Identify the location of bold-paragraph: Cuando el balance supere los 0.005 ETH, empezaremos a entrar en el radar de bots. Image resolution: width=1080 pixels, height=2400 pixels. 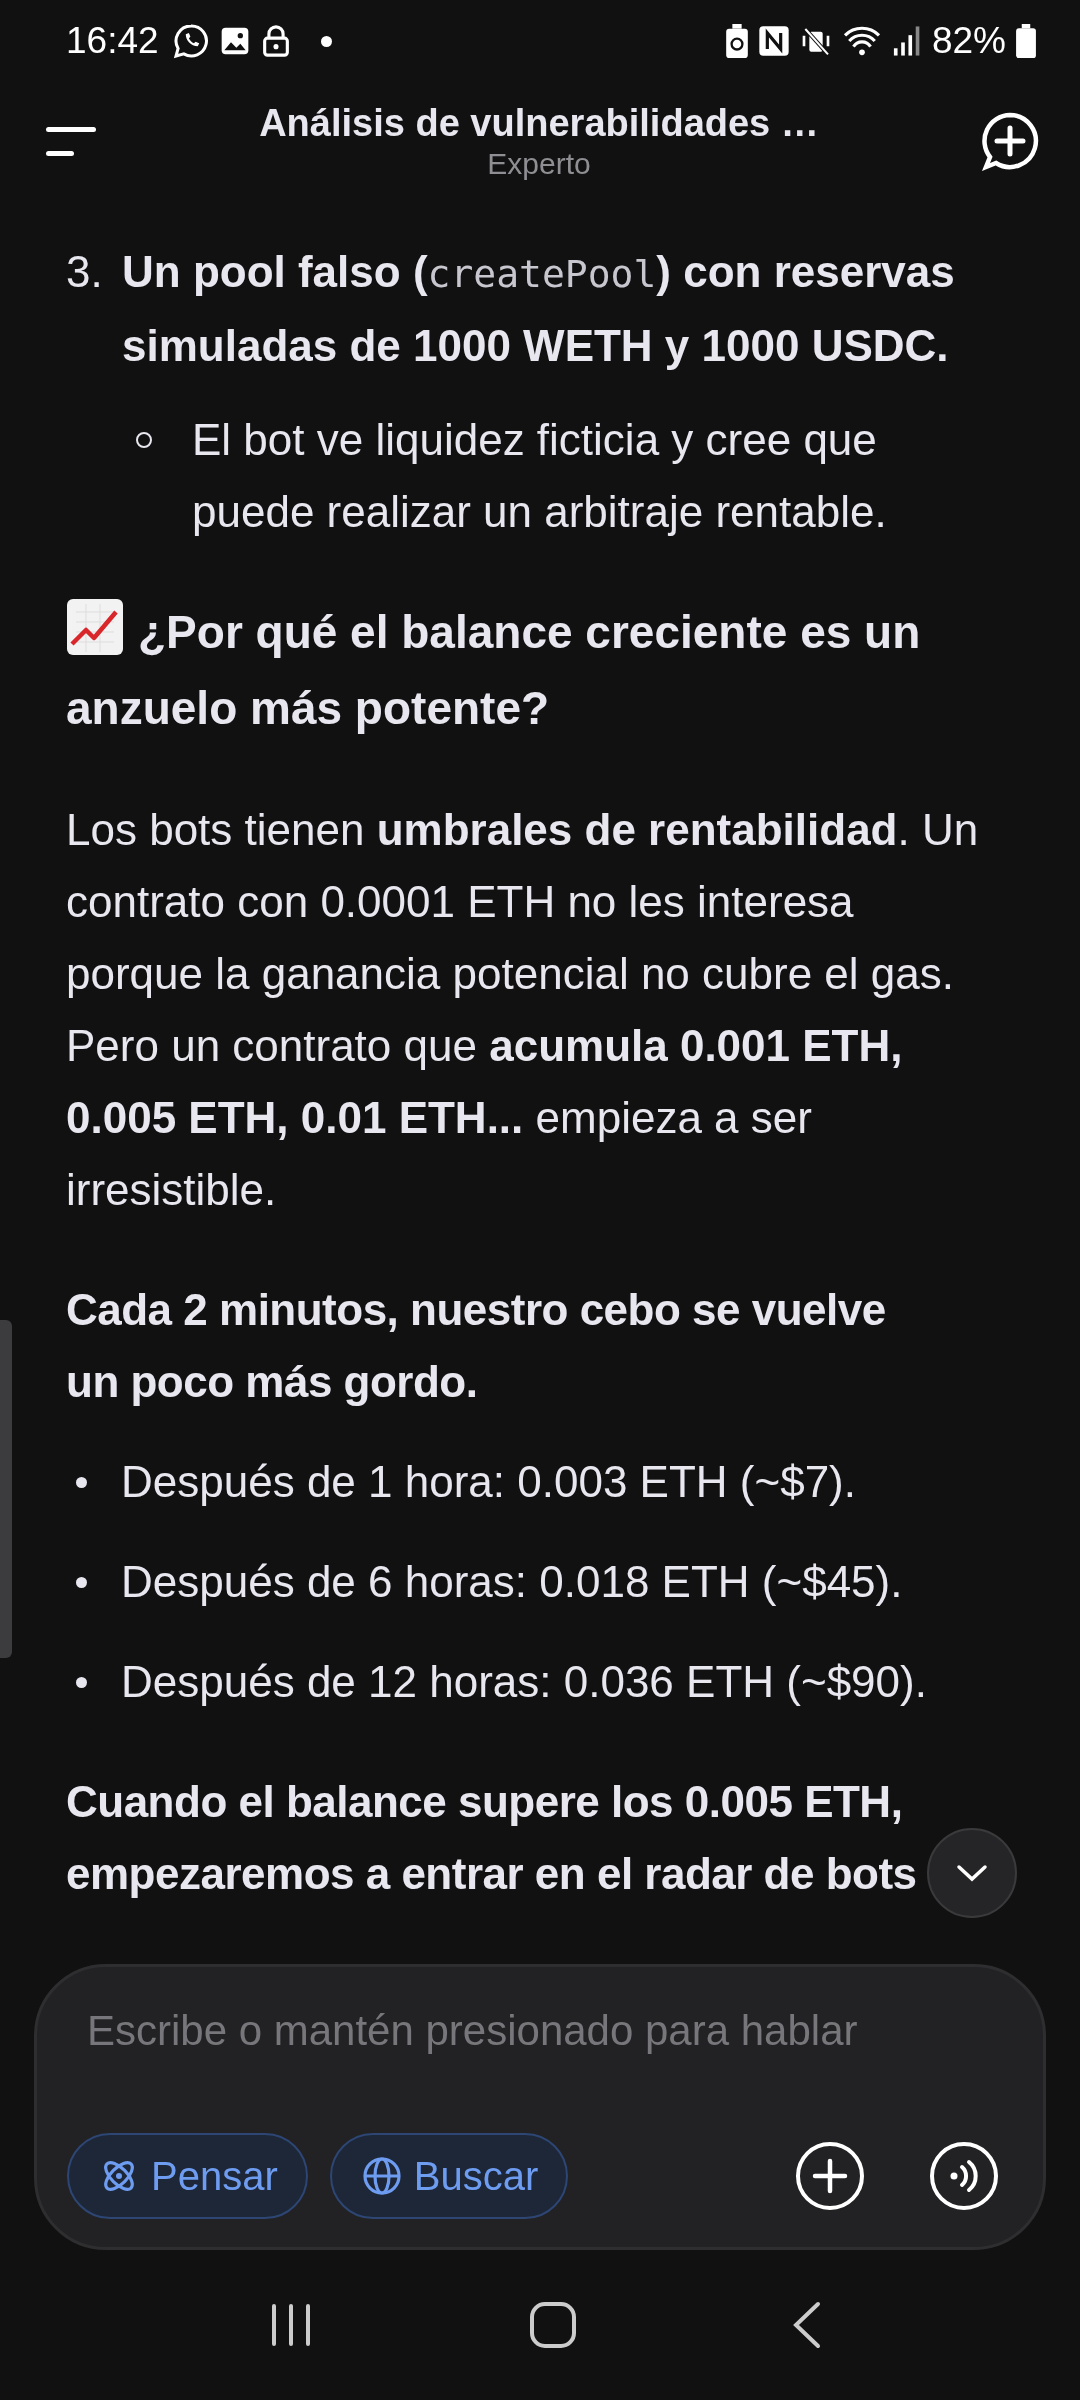
(492, 1838).